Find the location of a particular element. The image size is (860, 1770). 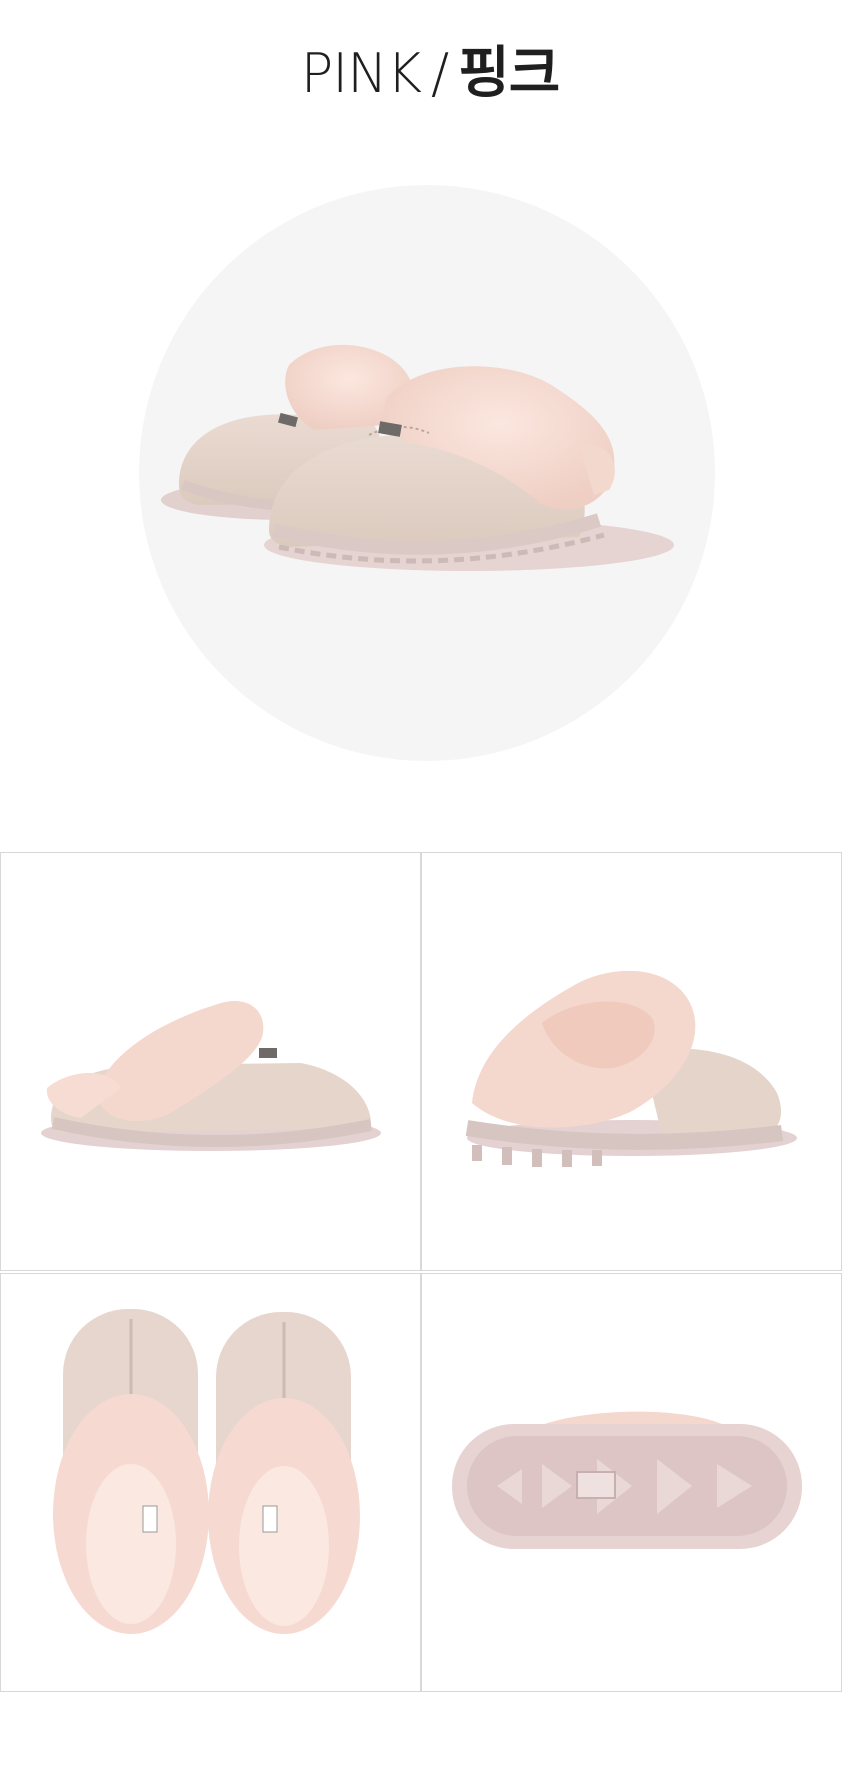

page-title: PINK / 핑크 is located at coordinates (430, 73).